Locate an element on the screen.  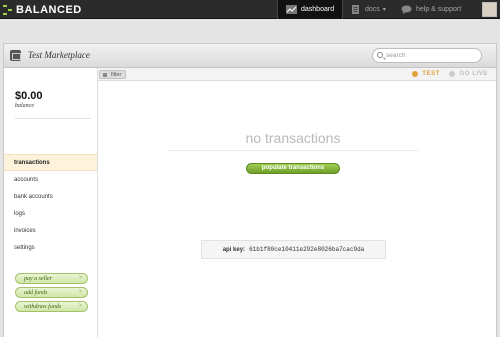
empty-state-divider is located at coordinates (293, 150).